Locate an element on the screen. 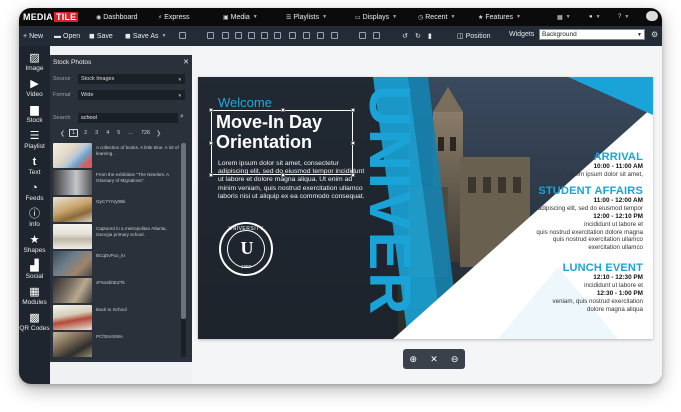 The image size is (681, 412). lunch-desc-2b: dolore magna aliqua is located at coordinates (614, 309).